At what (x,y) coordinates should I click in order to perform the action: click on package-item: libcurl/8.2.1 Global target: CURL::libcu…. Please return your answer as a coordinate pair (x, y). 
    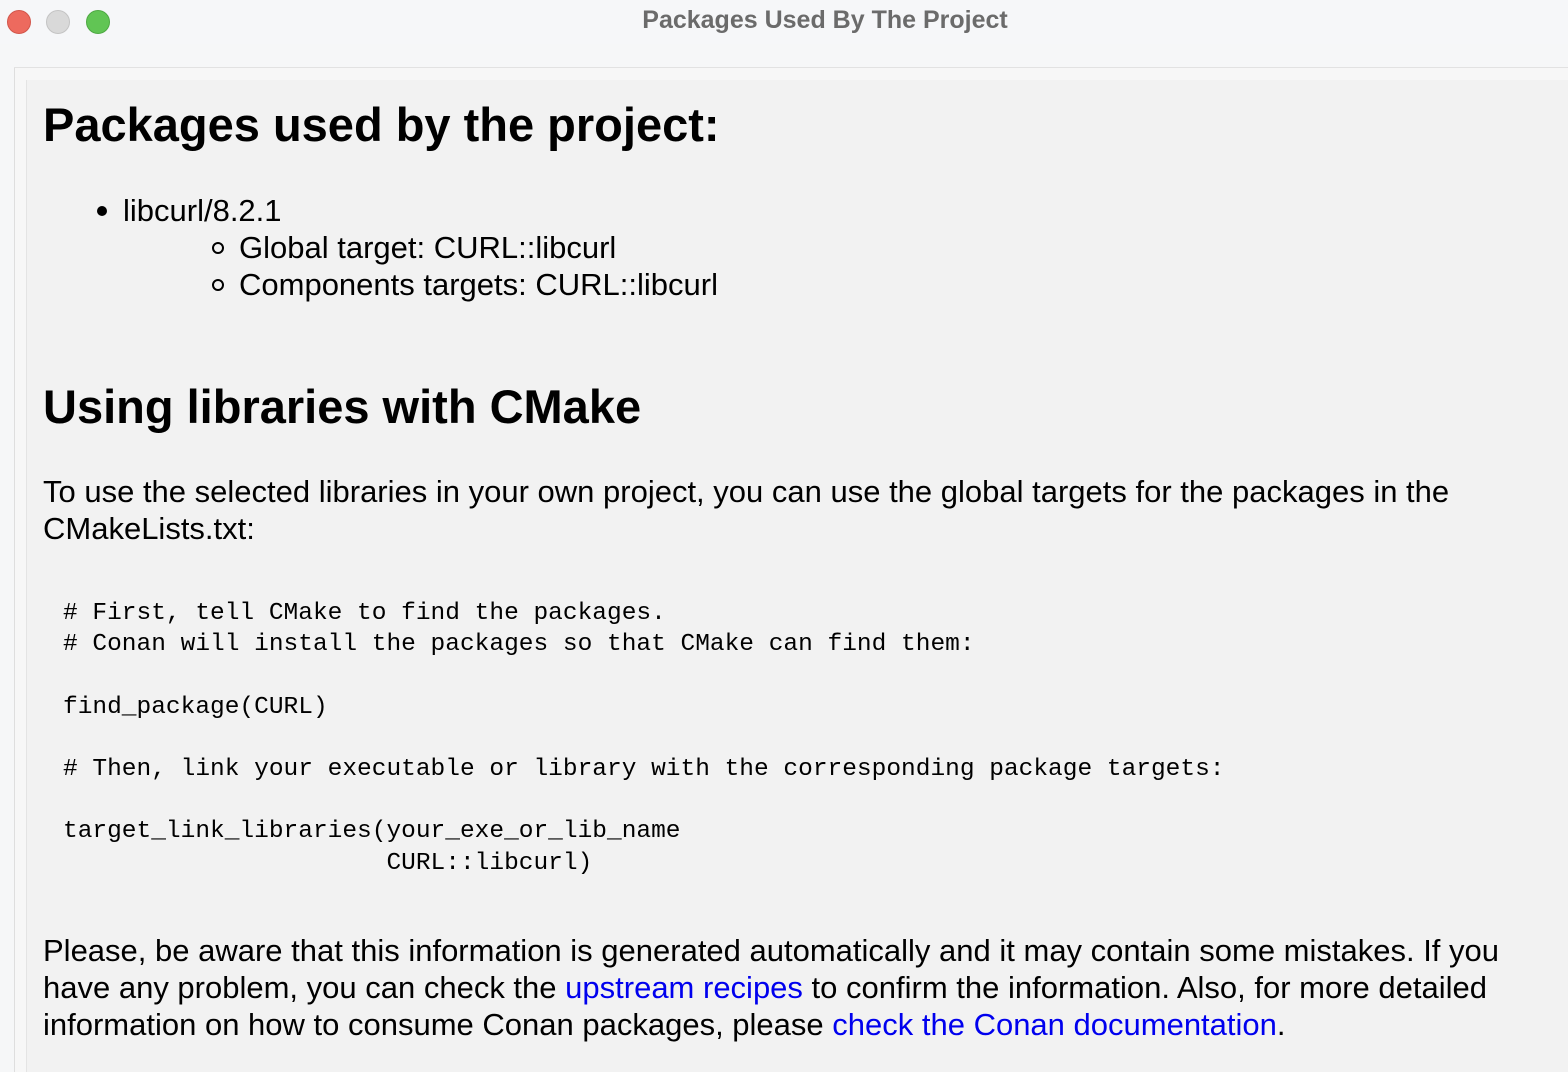
    Looking at the image, I should click on (402, 247).